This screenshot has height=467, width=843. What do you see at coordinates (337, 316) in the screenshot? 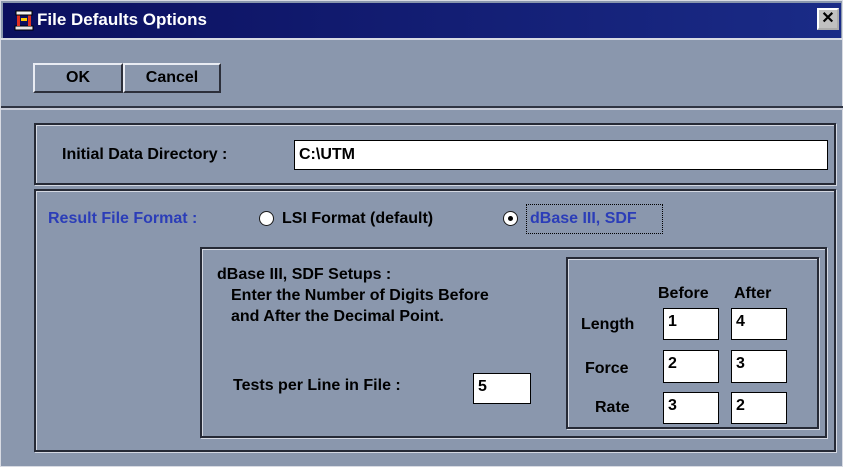
I see `setup-instruction-2: and After the Decimal Point.` at bounding box center [337, 316].